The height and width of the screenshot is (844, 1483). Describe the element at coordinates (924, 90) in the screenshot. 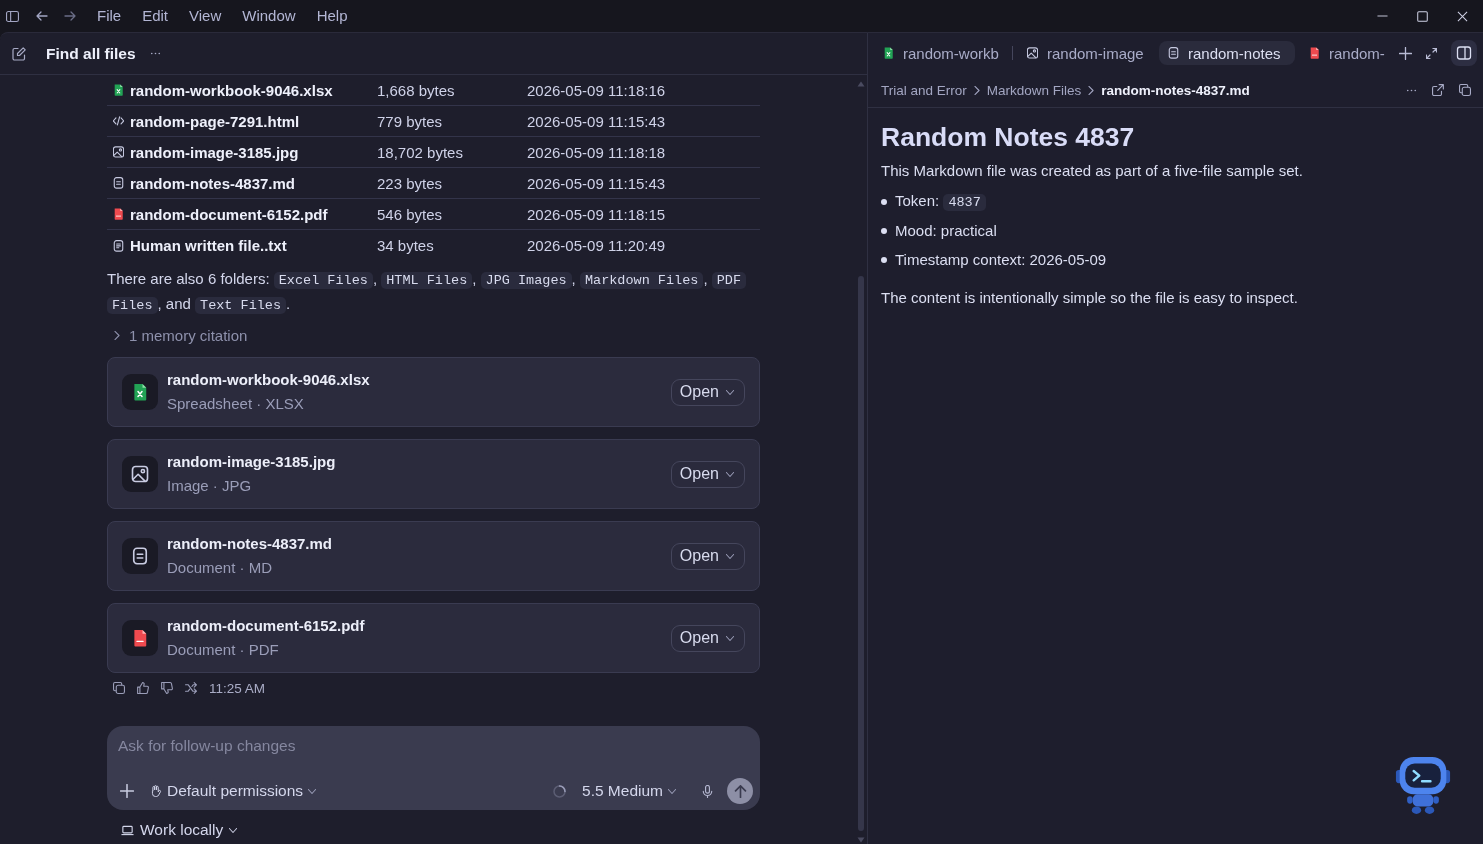

I see `breadcrumb-link: Trial and Error` at that location.